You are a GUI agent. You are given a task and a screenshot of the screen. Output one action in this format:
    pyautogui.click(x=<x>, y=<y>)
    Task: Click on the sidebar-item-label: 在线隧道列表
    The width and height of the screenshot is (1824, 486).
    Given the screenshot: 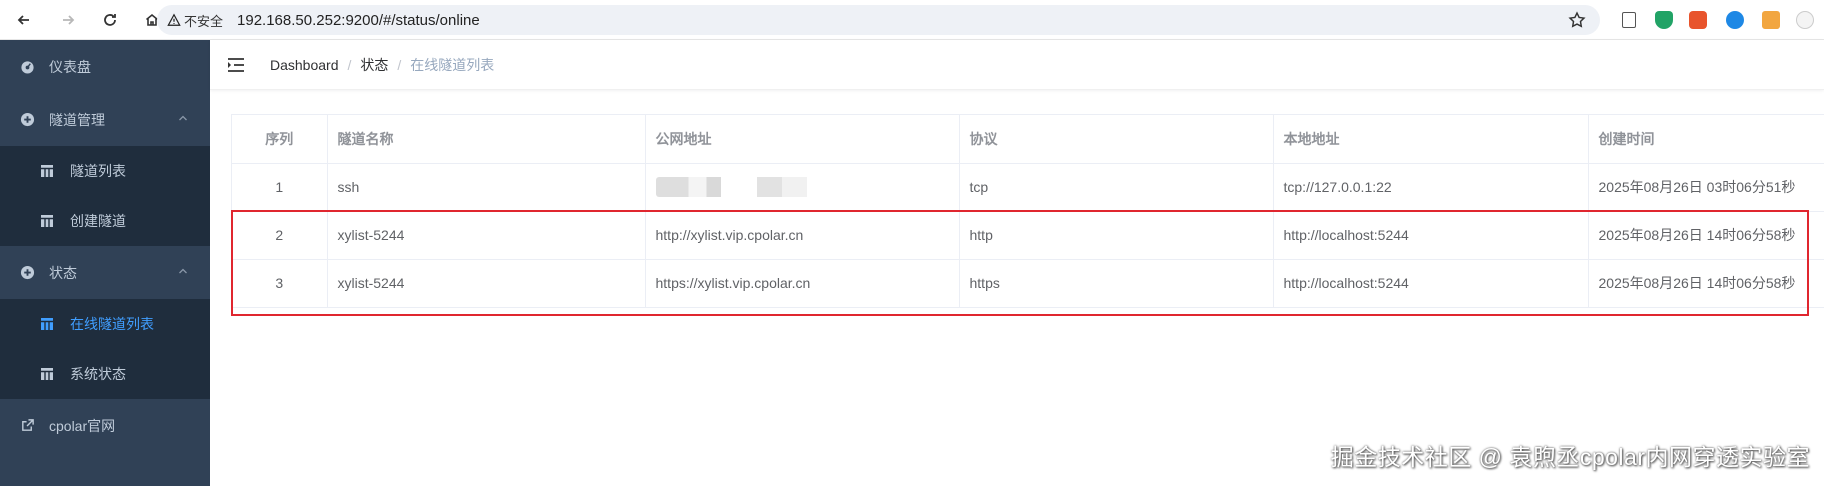 What is the action you would take?
    pyautogui.click(x=112, y=324)
    